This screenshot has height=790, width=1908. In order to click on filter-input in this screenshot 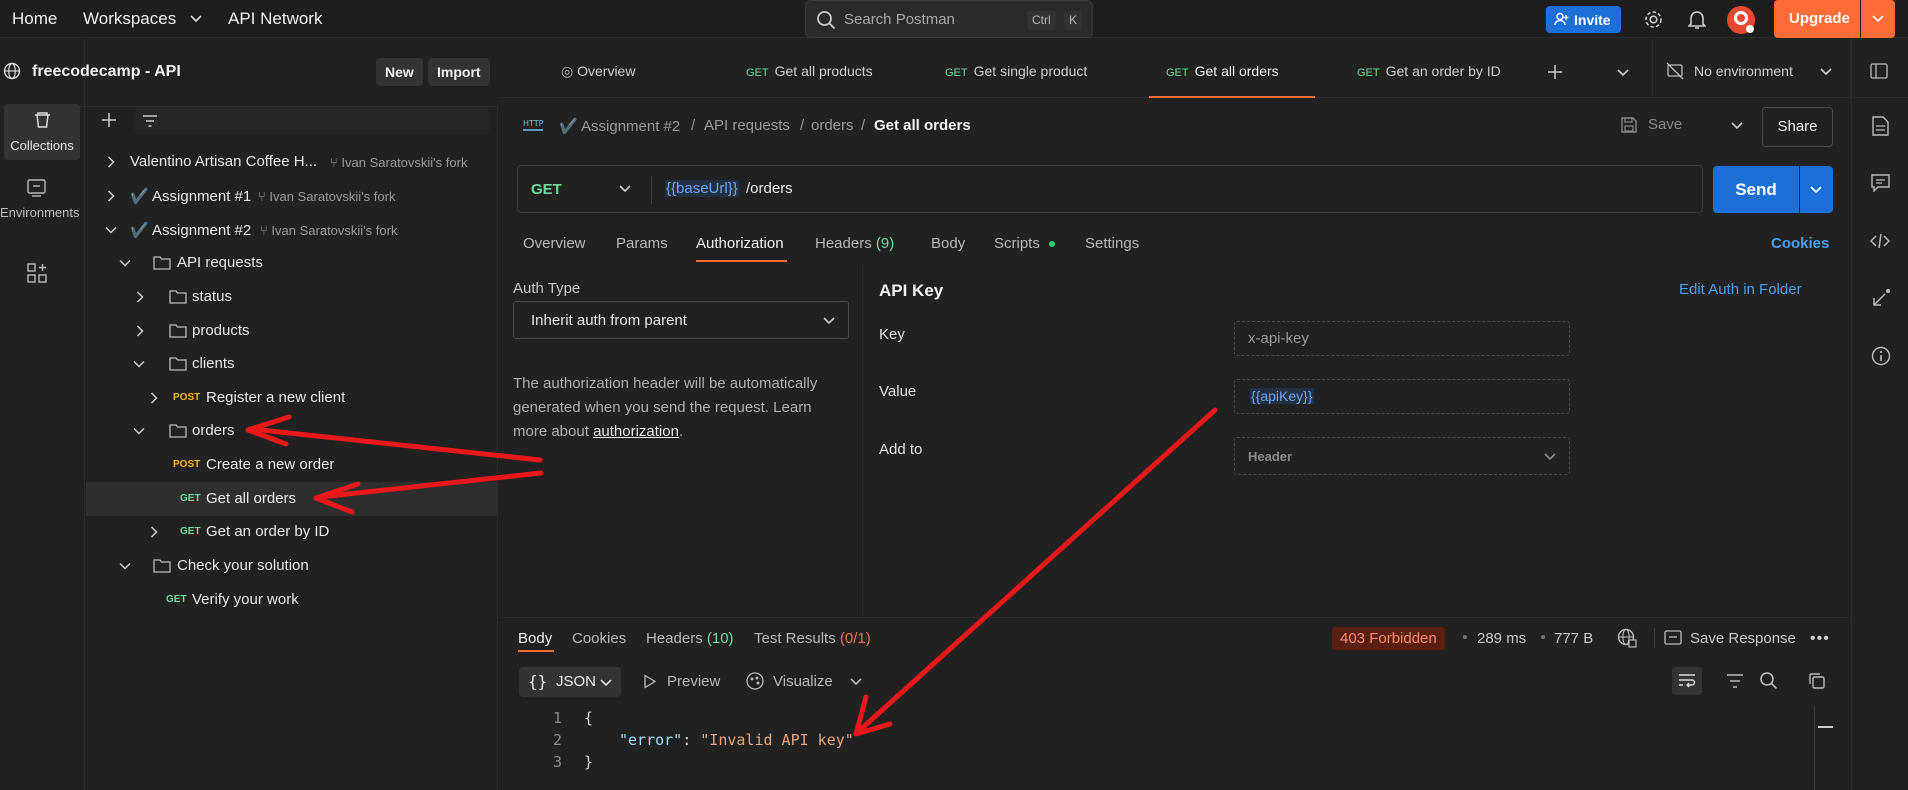, I will do `click(312, 121)`.